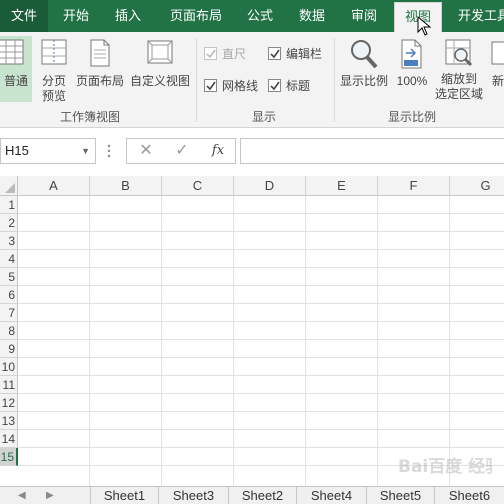 This screenshot has width=504, height=504. Describe the element at coordinates (289, 86) in the screenshot. I see `headings-checkbox: 标题` at that location.